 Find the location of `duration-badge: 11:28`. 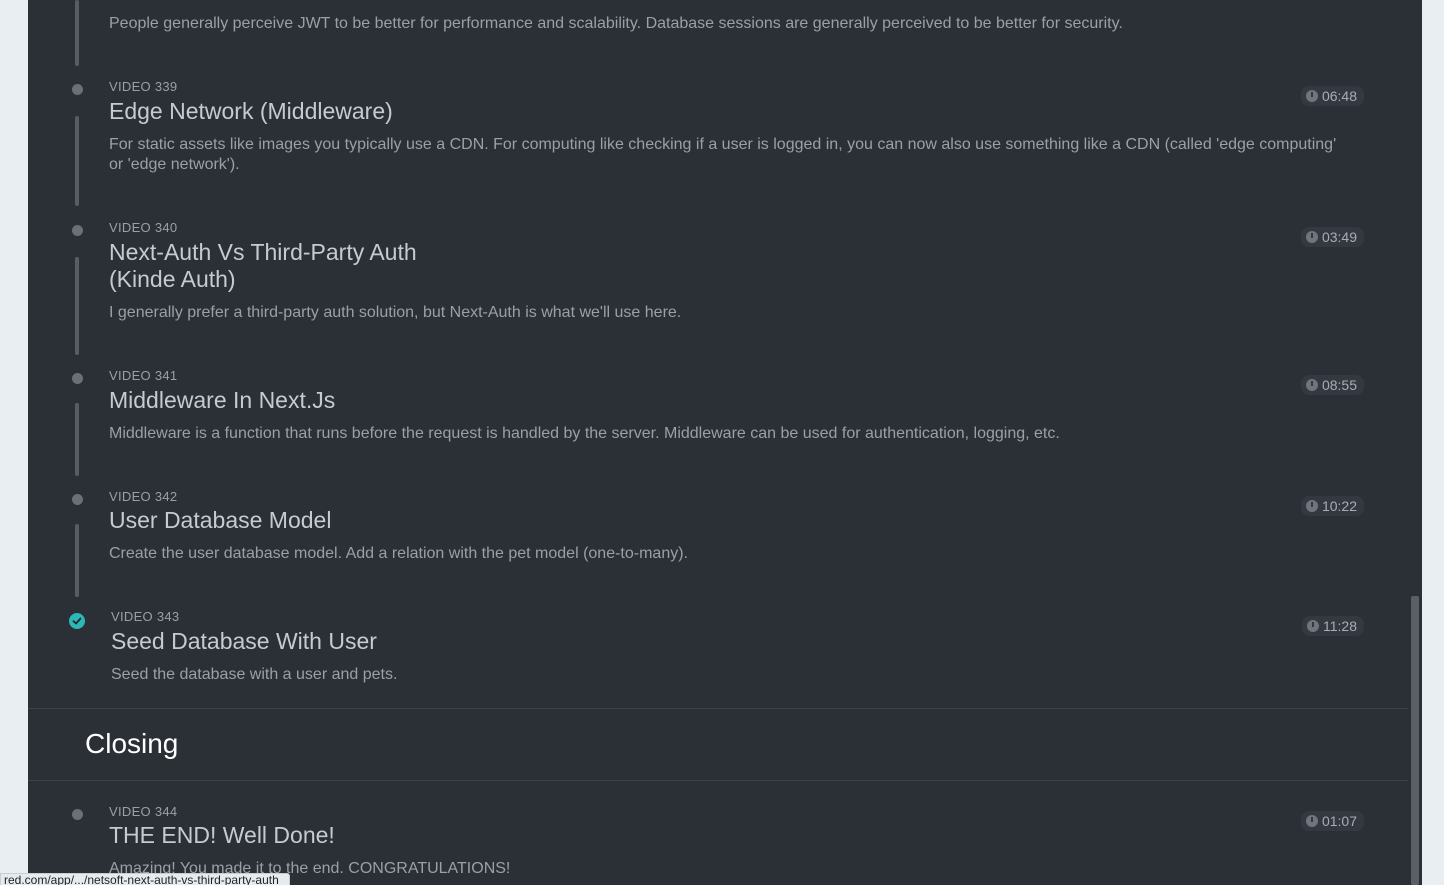

duration-badge: 11:28 is located at coordinates (1333, 626).